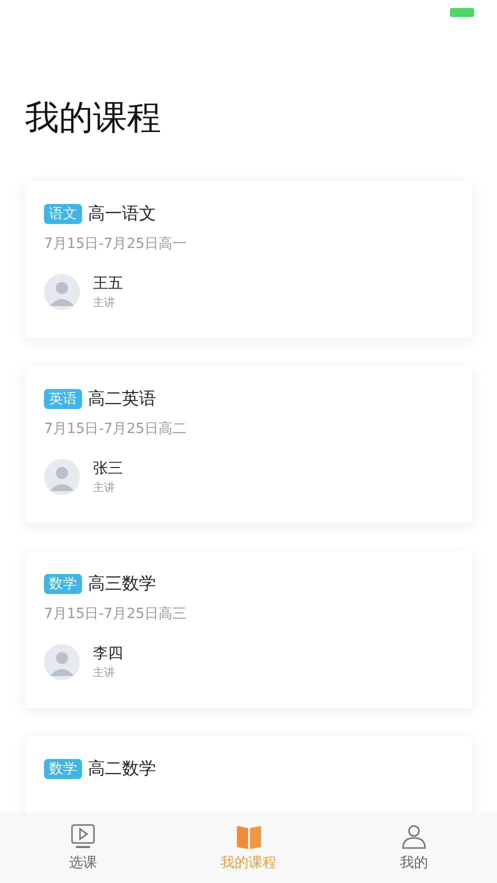 This screenshot has width=497, height=883. Describe the element at coordinates (63, 214) in the screenshot. I see `subject-tag: 语文` at that location.